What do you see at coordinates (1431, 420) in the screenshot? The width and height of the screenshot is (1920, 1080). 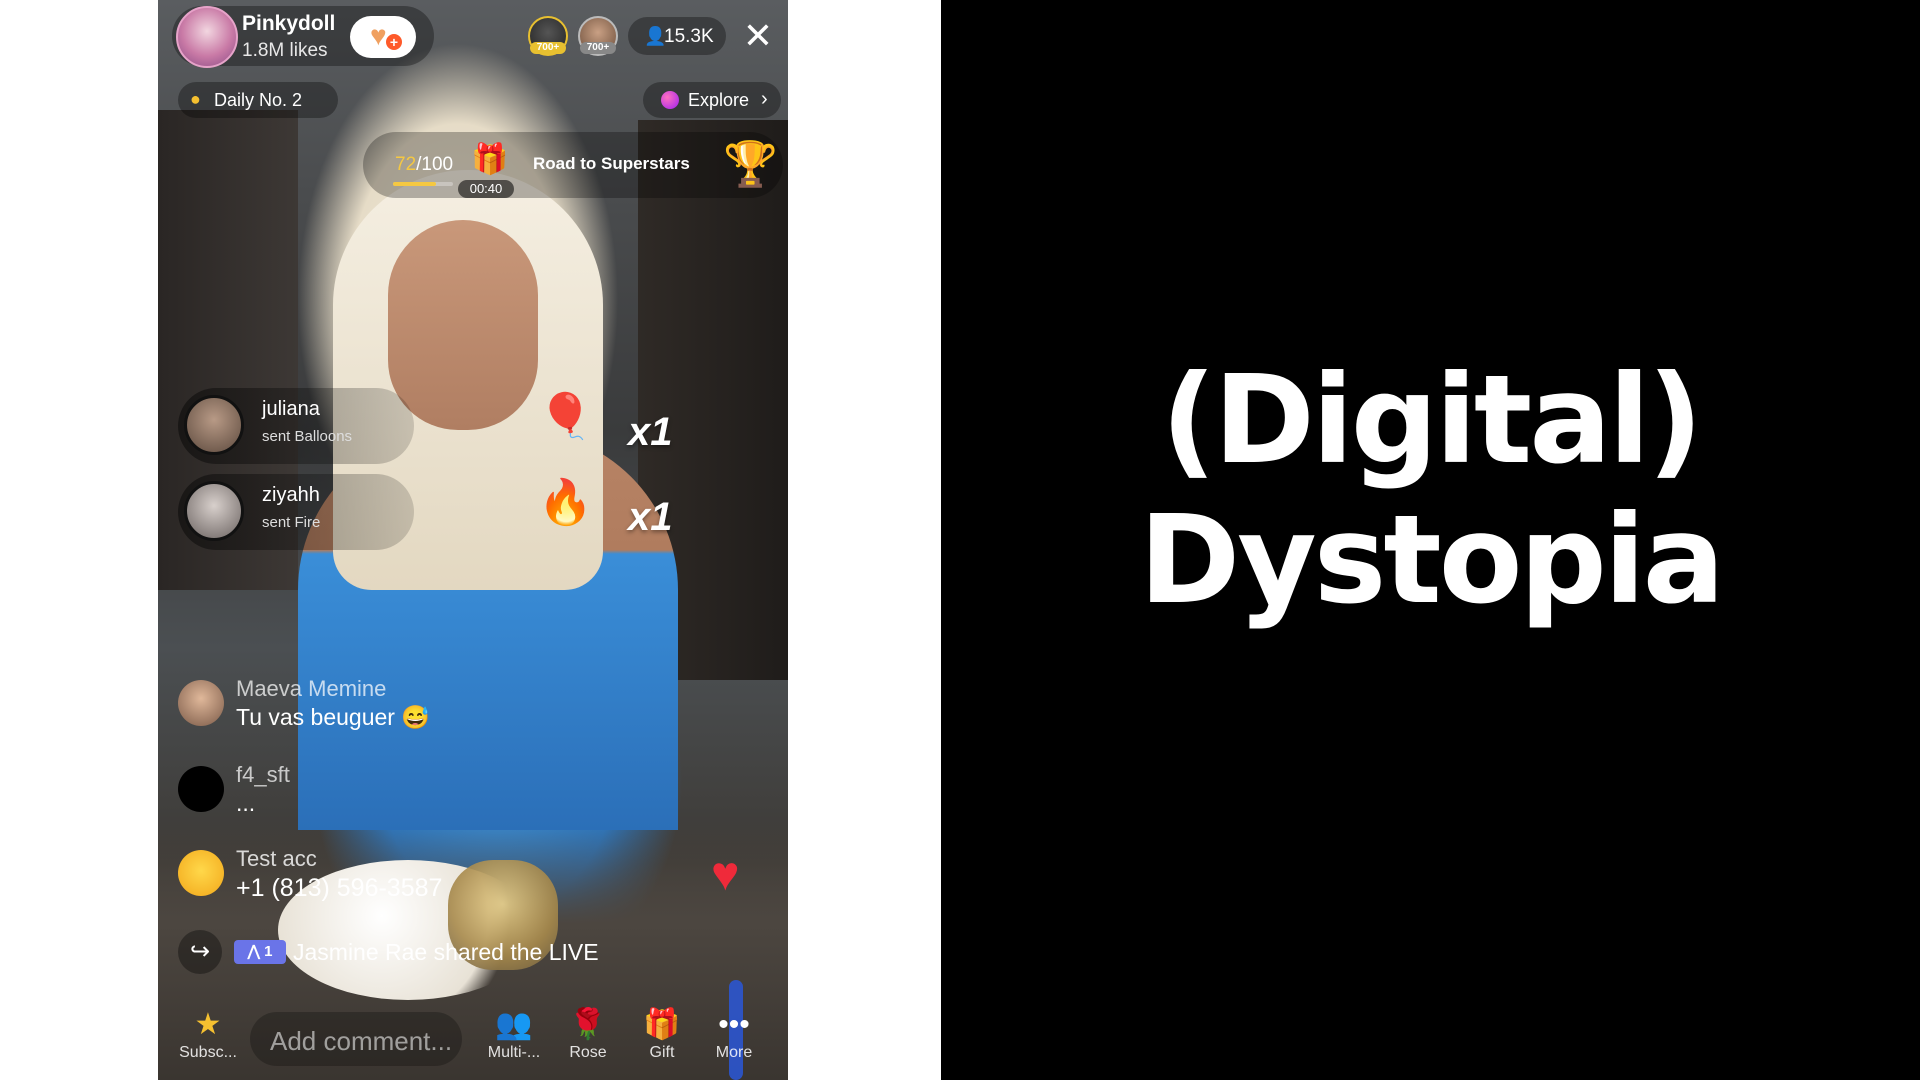 I see `slide-title-line1: (Digital)` at bounding box center [1431, 420].